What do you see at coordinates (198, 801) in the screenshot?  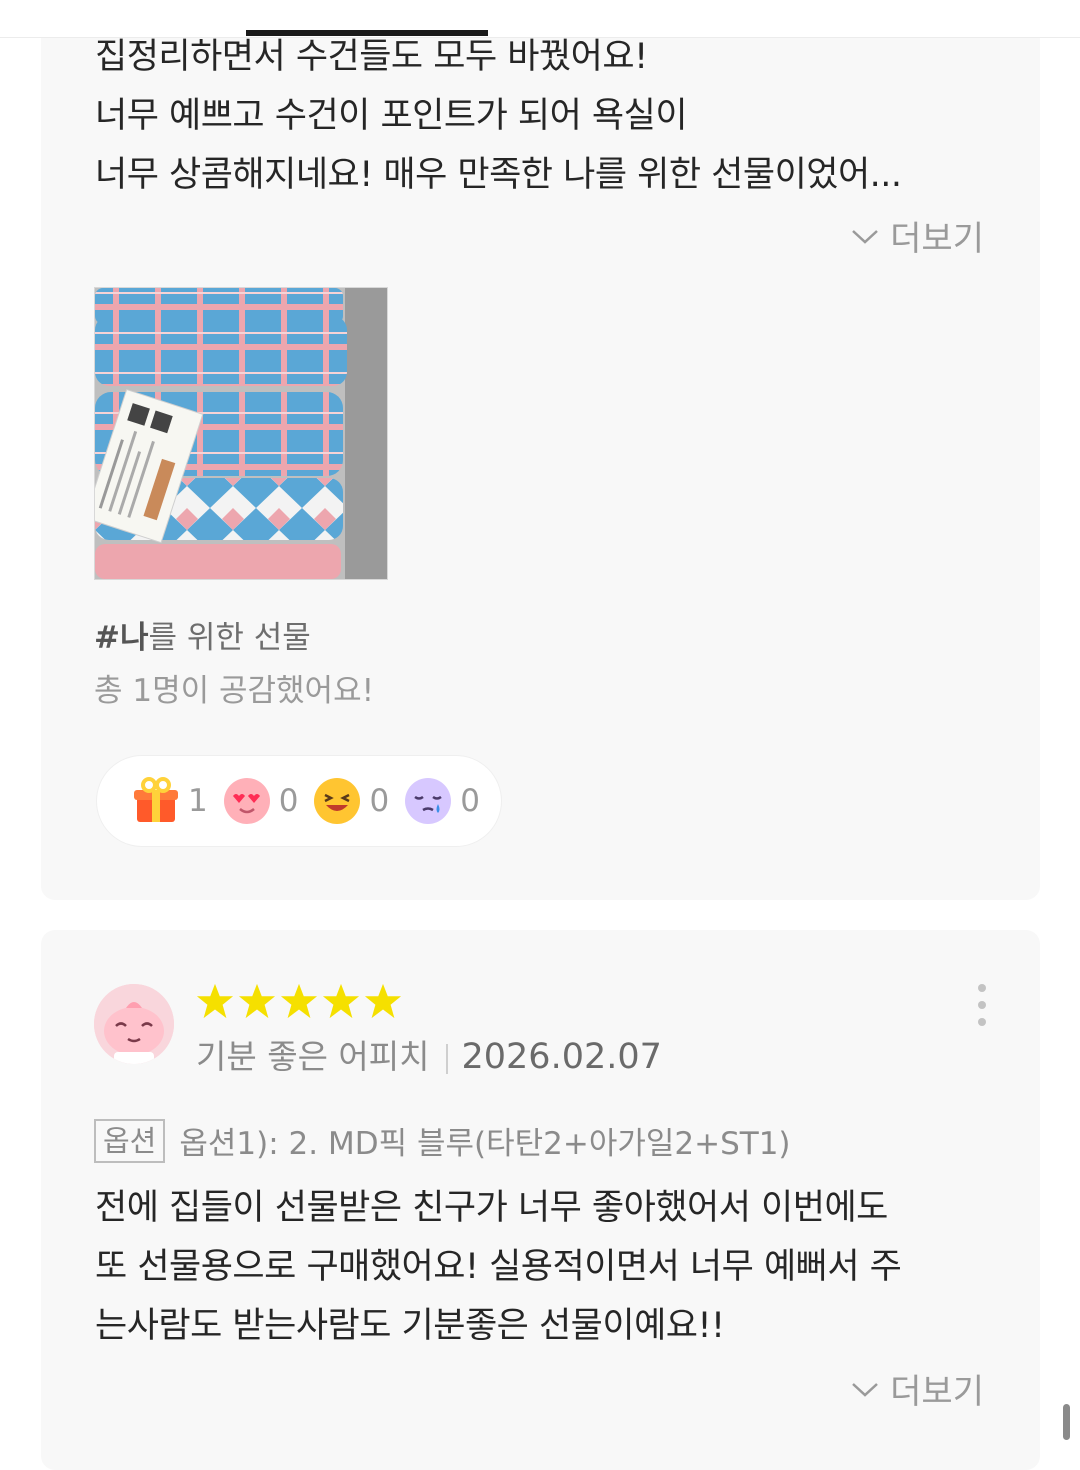 I see `reaction-count: 1` at bounding box center [198, 801].